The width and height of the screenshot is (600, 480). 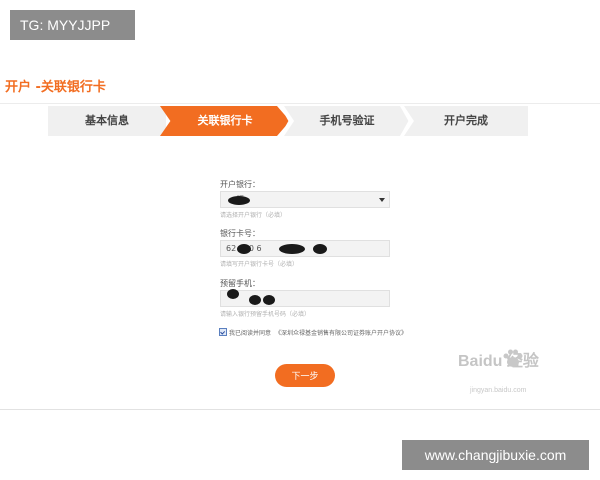 I want to click on bank-field-label: 开户银行：, so click(x=240, y=184).